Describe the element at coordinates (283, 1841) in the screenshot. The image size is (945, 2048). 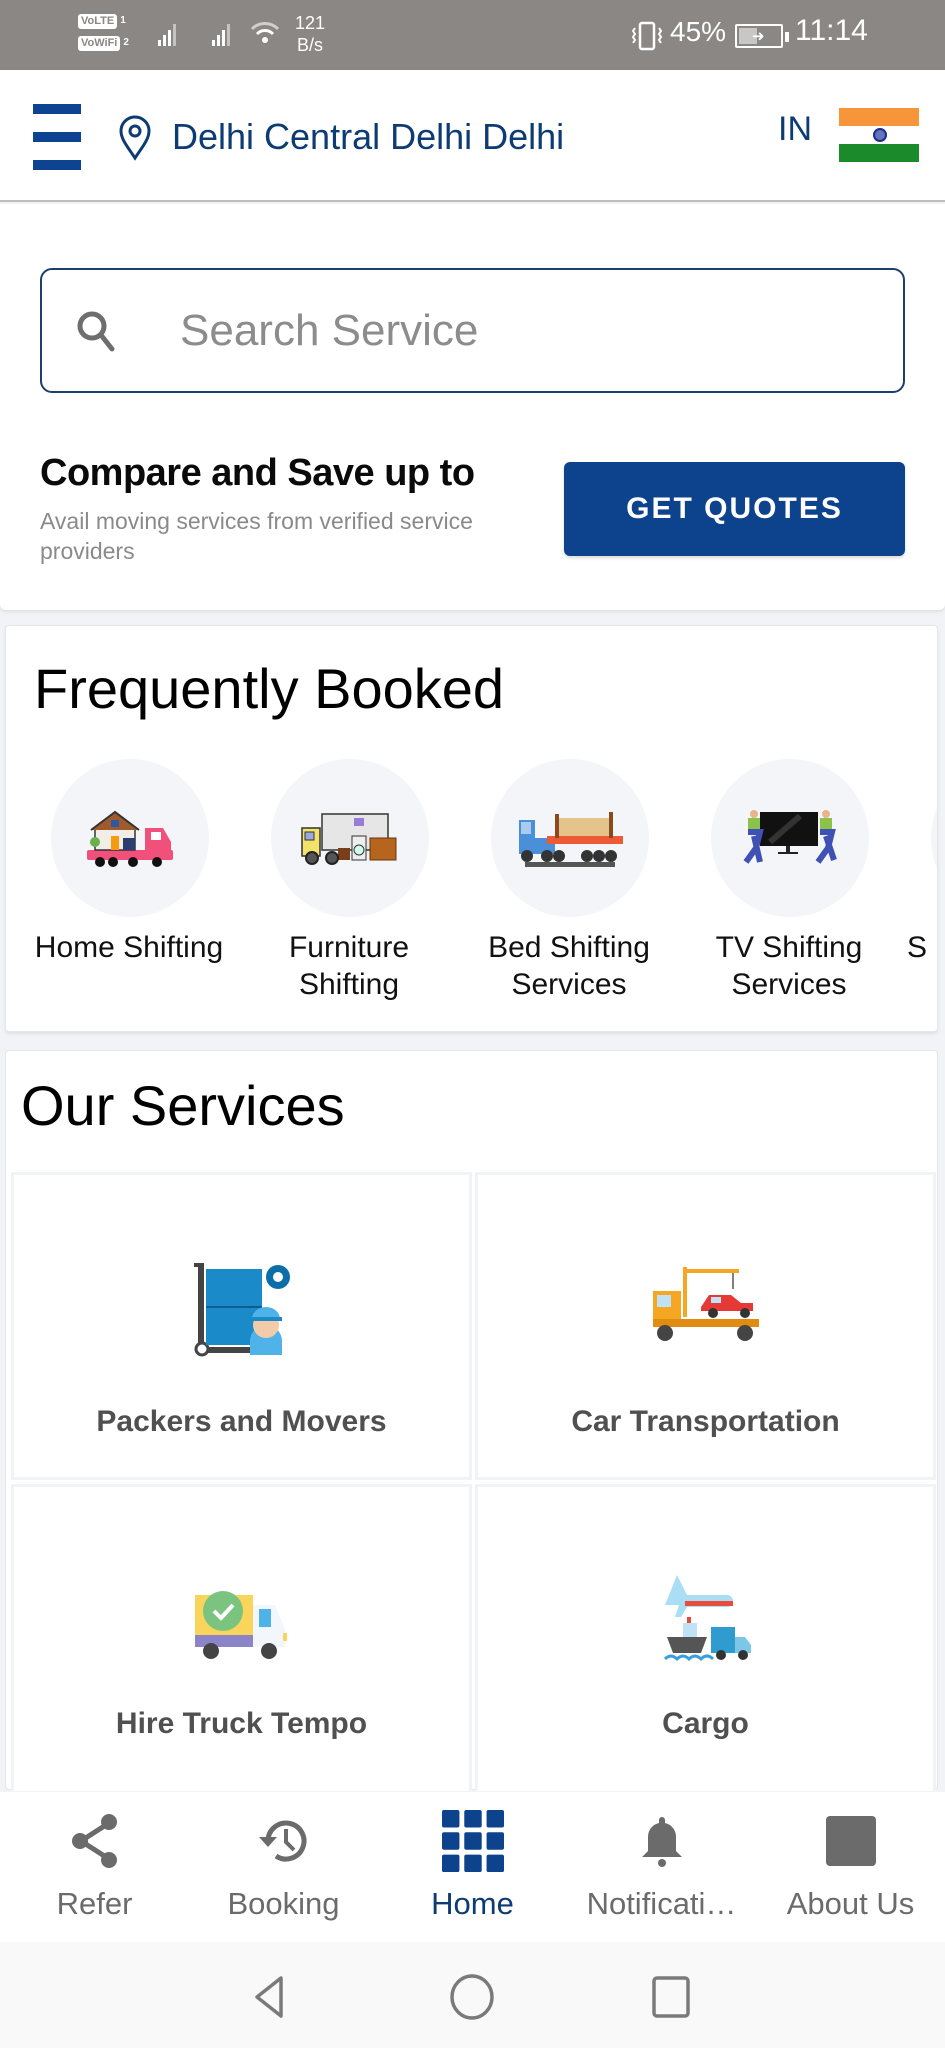
I see `history-icon` at that location.